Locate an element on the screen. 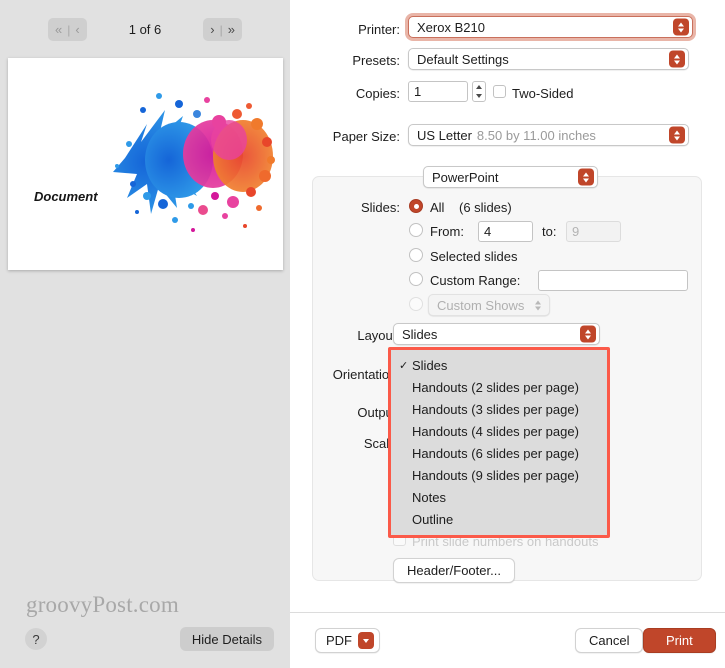 This screenshot has height=668, width=725. watermark-text: groovyPost.com is located at coordinates (102, 604).